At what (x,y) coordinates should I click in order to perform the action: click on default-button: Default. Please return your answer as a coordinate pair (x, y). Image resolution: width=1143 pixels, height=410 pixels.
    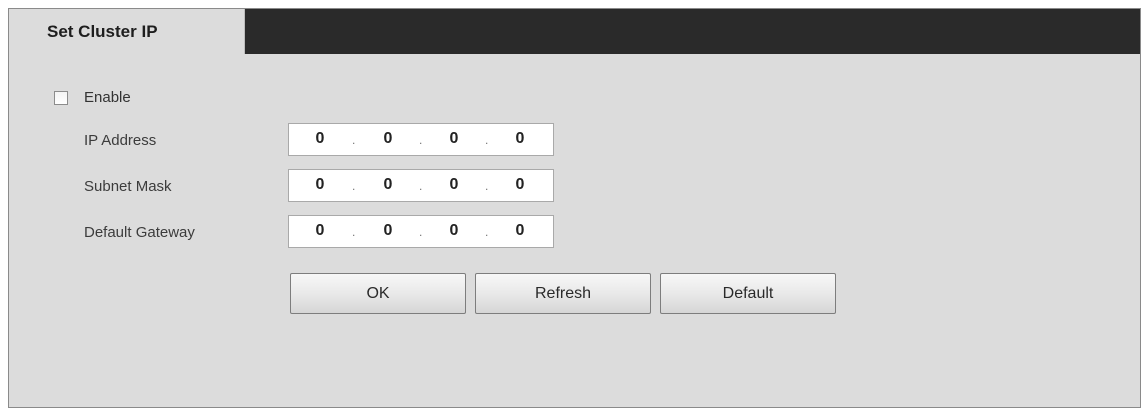
    Looking at the image, I should click on (748, 293).